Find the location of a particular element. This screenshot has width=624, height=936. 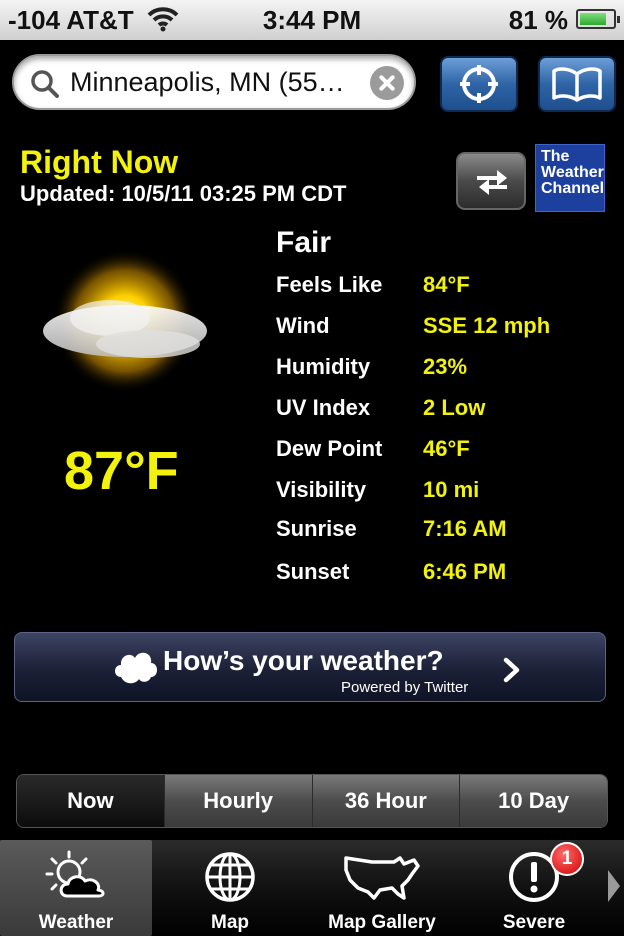

detail-label: Wind is located at coordinates (303, 325).